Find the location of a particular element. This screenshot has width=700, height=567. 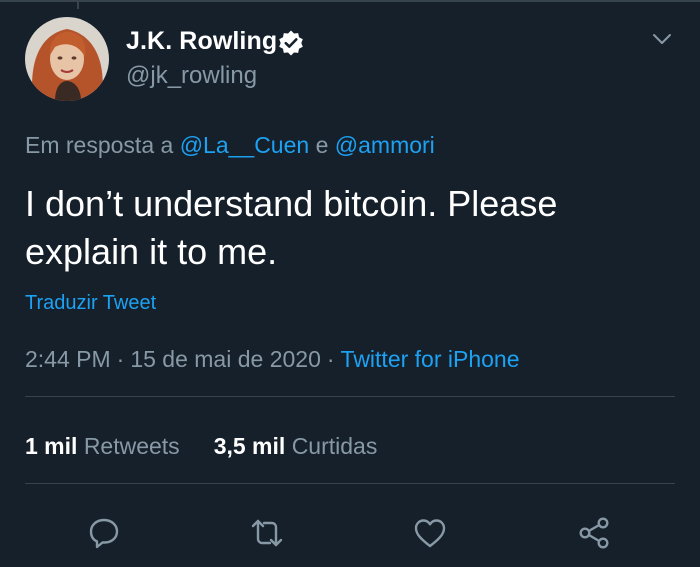

share-icon is located at coordinates (594, 533).